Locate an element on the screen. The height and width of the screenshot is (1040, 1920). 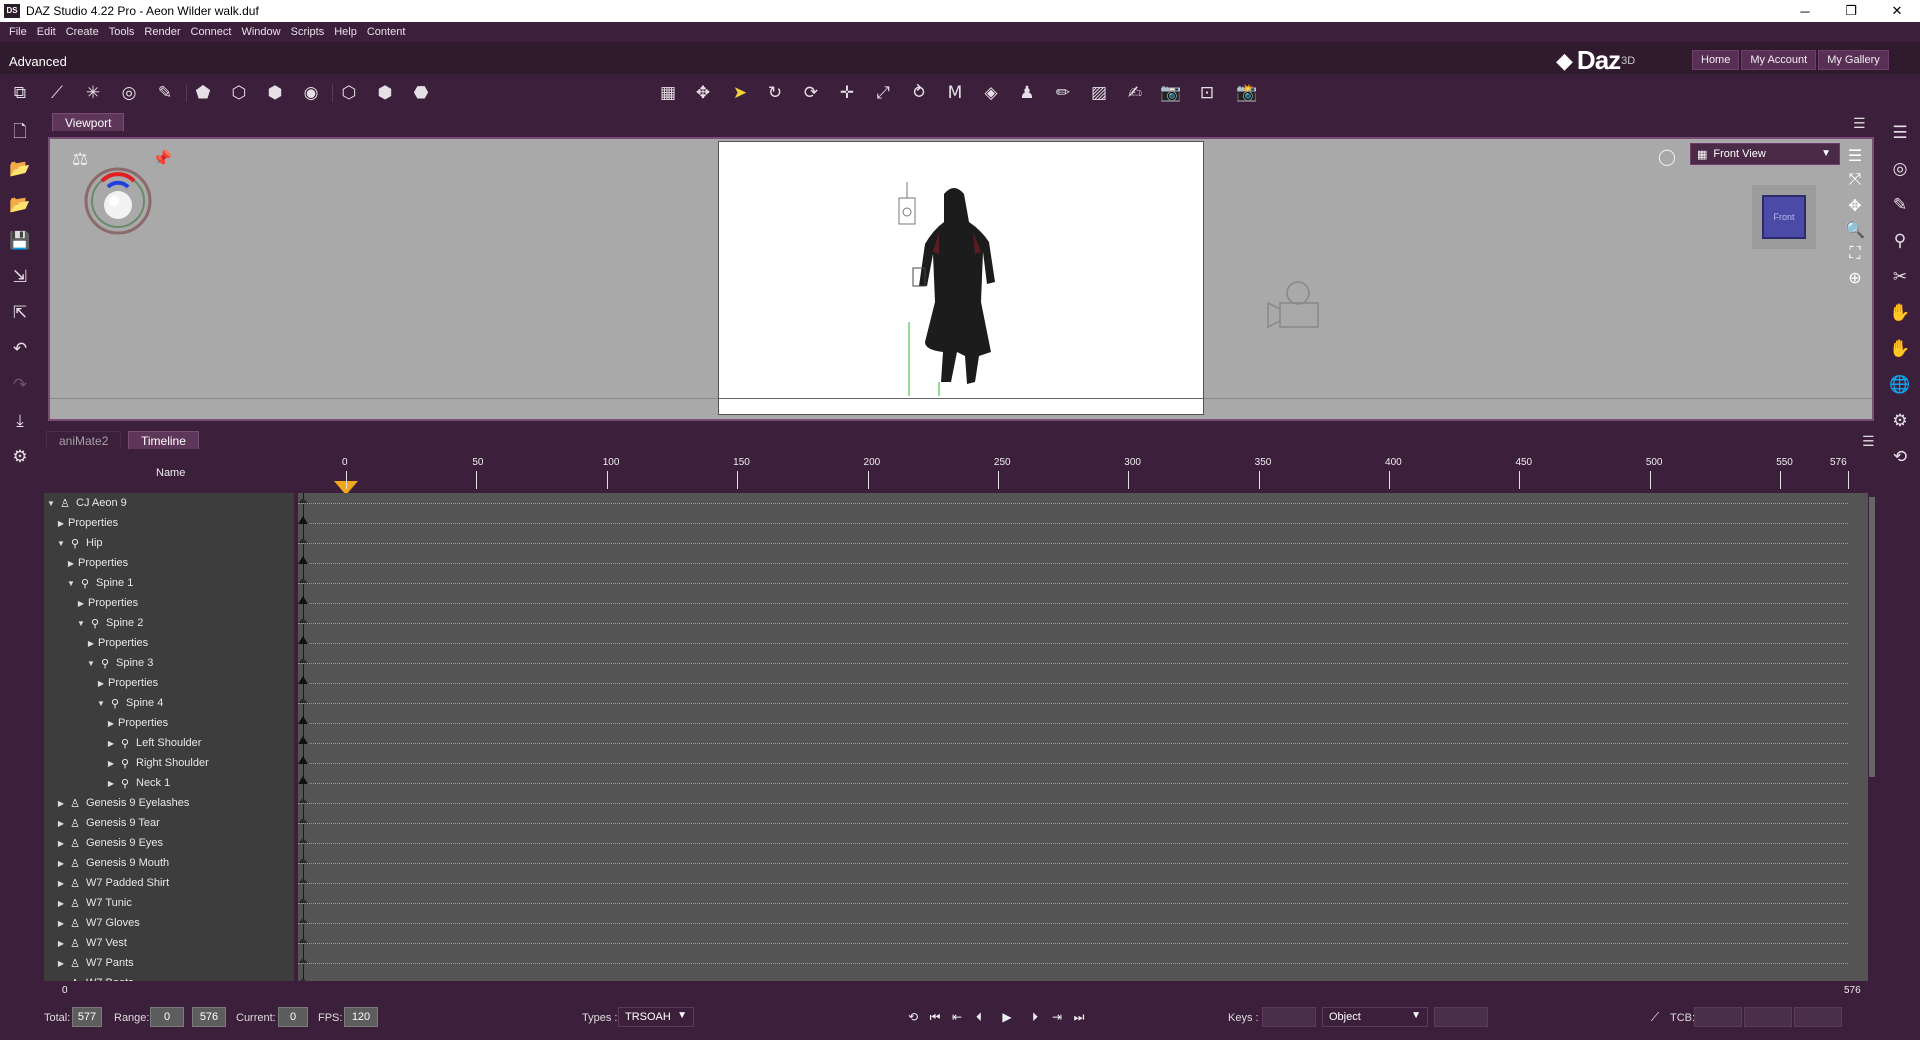
rotate-tool-icon: ↻ is located at coordinates (775, 93).